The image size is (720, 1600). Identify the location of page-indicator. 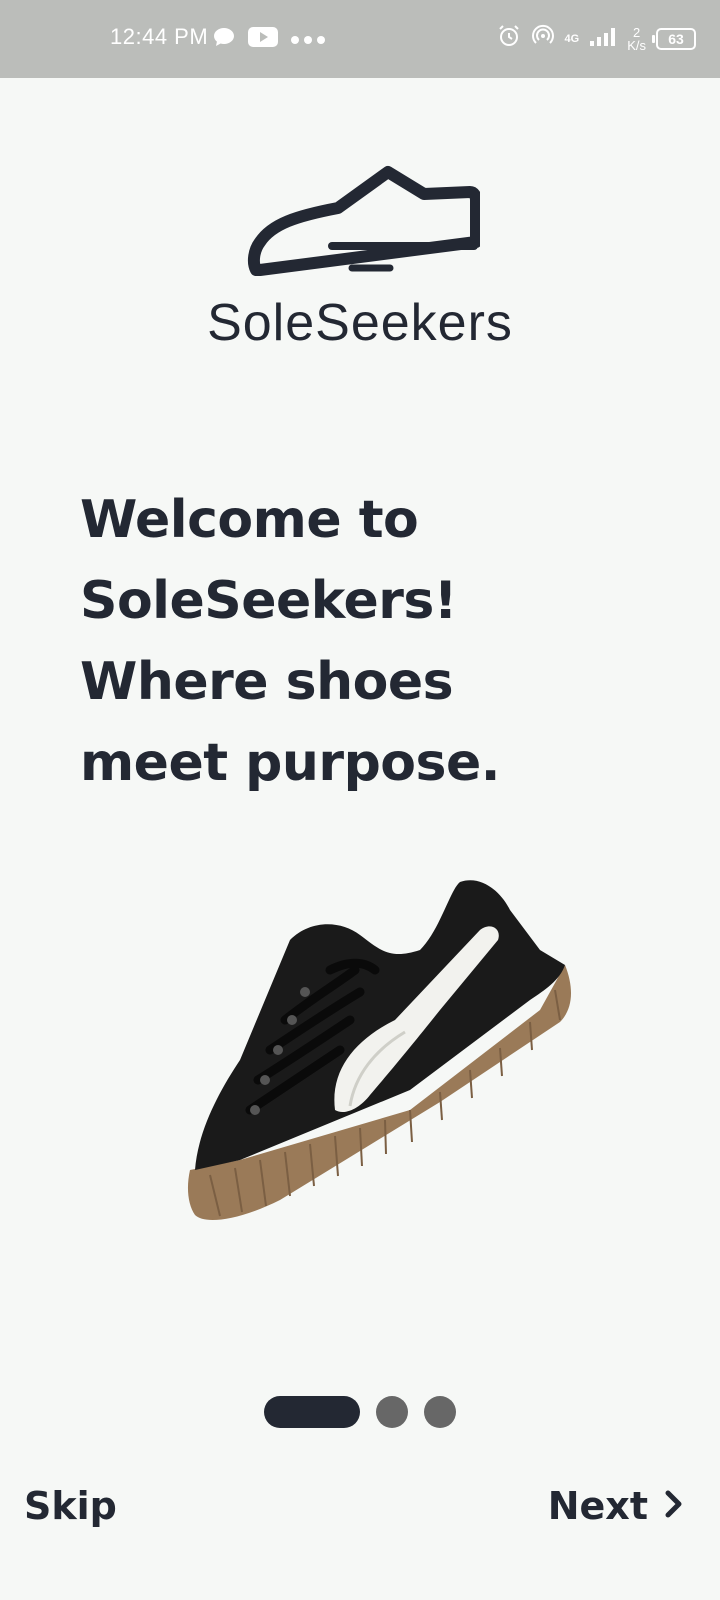
(360, 1412).